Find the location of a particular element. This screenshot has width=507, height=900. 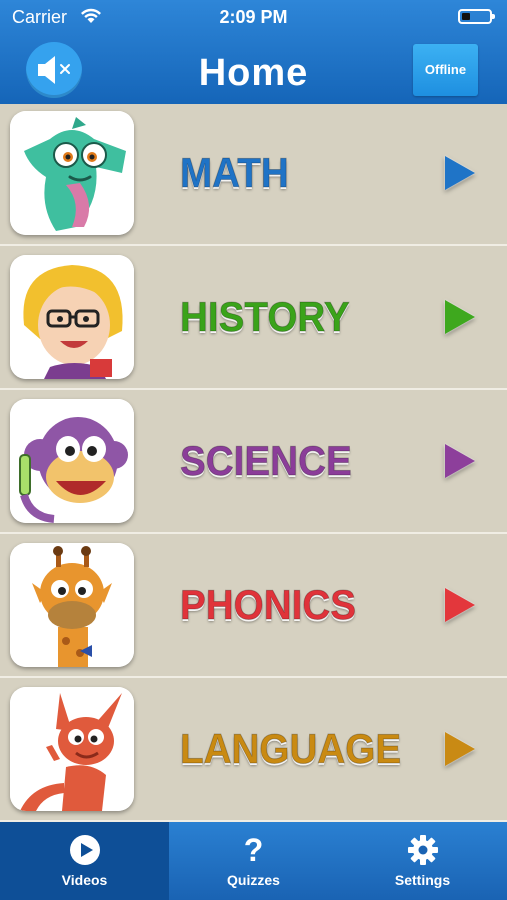

gear-icon is located at coordinates (422, 850).